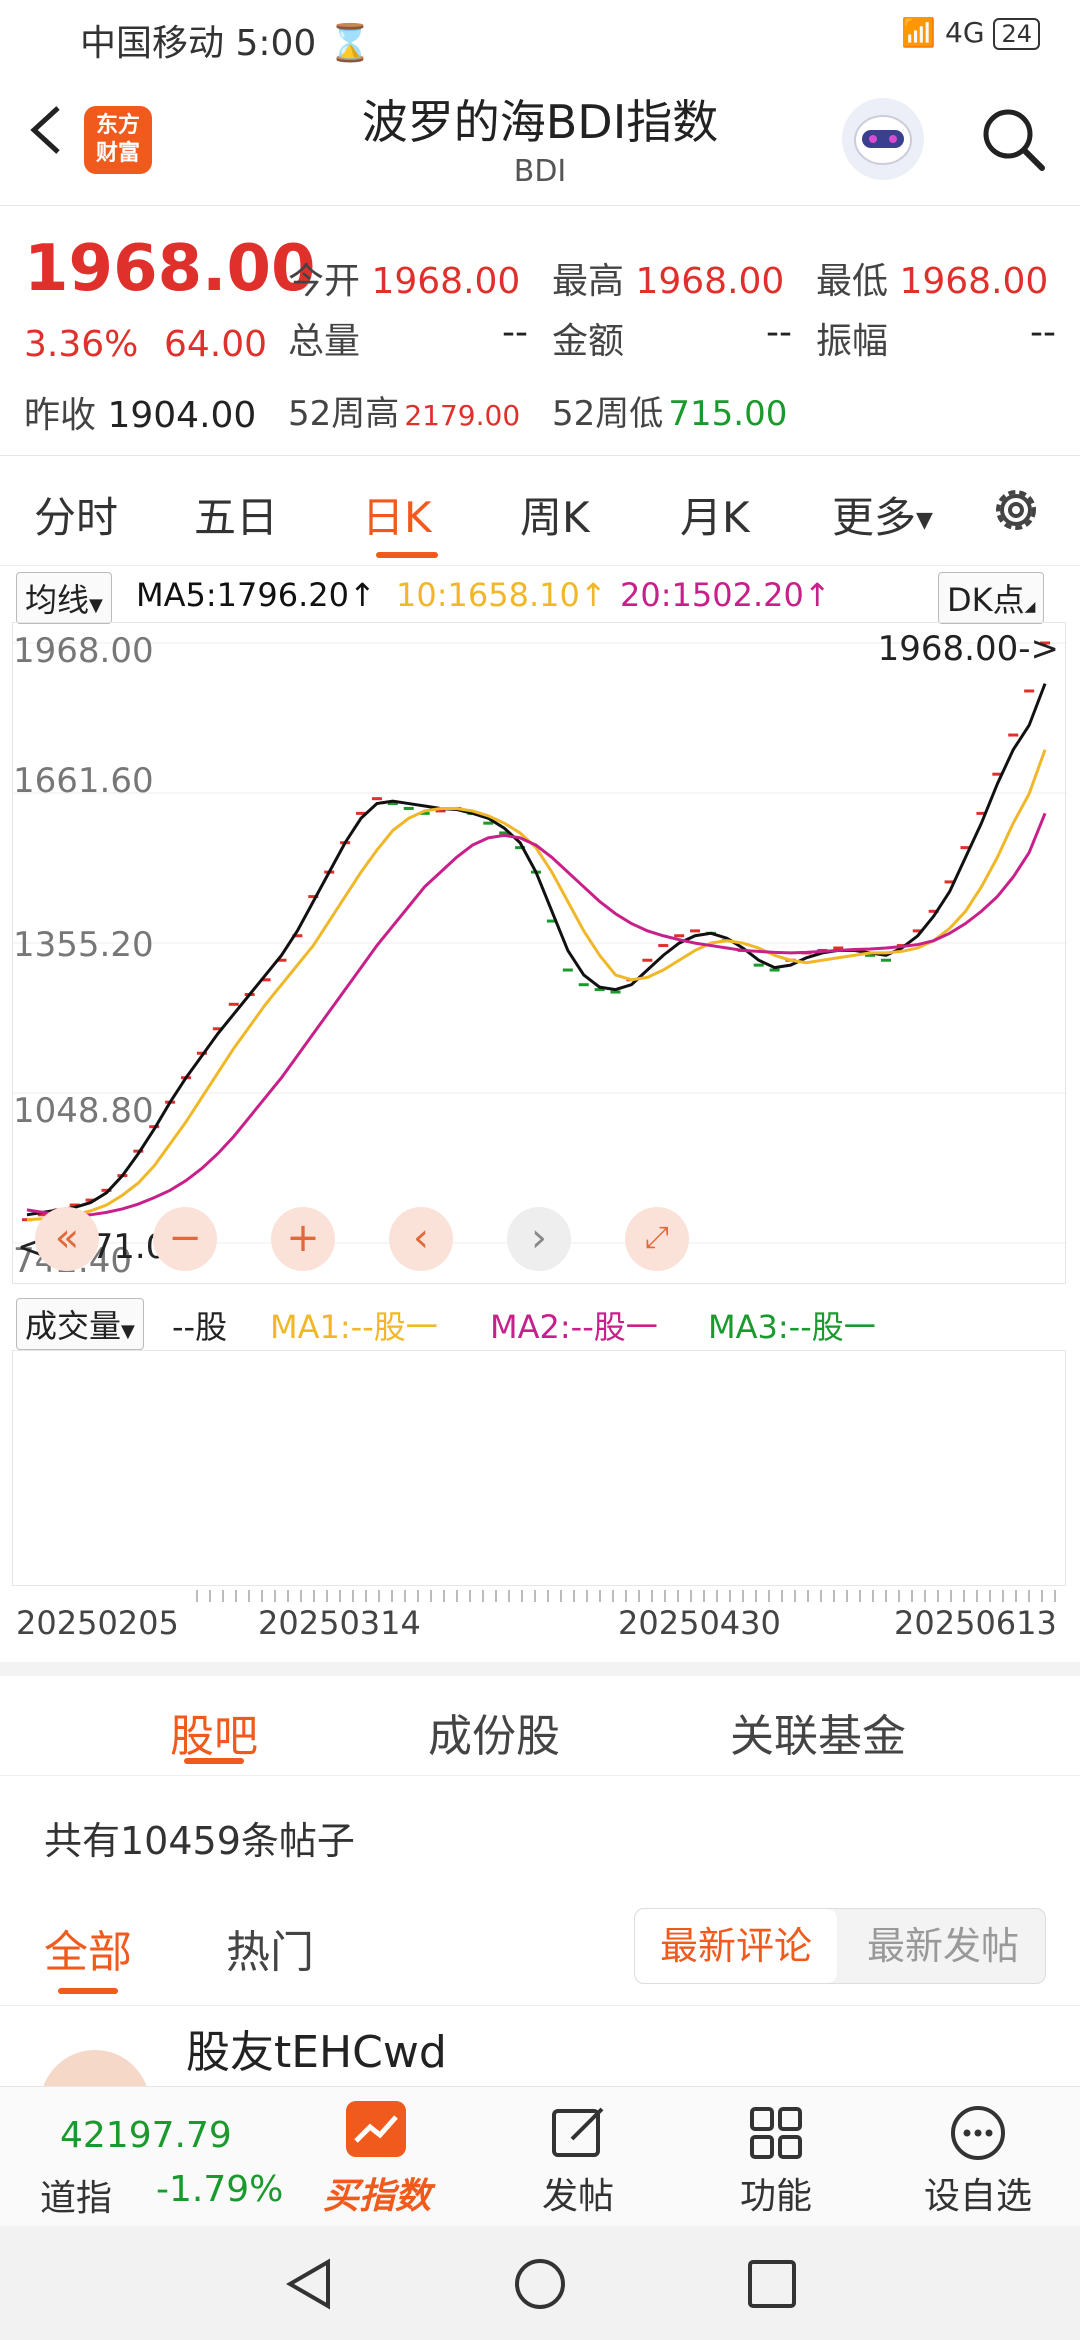 The height and width of the screenshot is (2340, 1080). Describe the element at coordinates (303, 1239) in the screenshot. I see `zoom-in-button: +` at that location.